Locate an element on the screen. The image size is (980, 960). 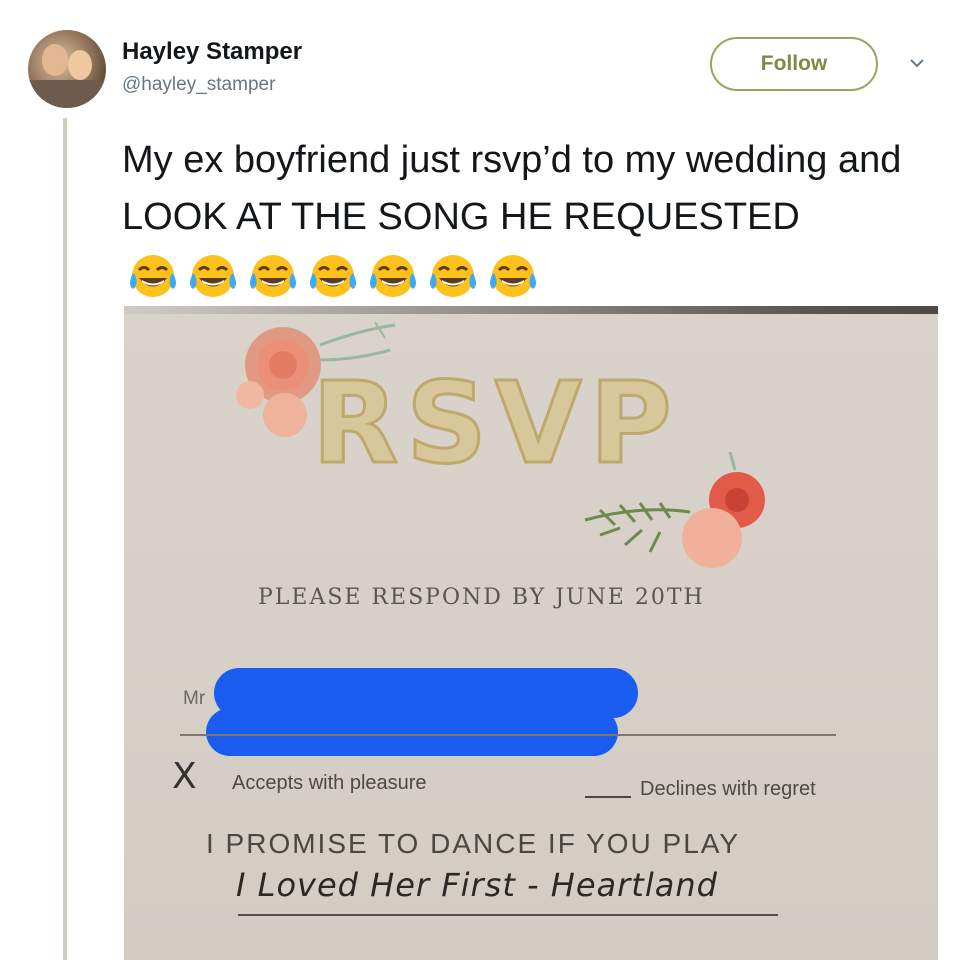
accepts-text: Accepts with pleasure is located at coordinates (329, 783).